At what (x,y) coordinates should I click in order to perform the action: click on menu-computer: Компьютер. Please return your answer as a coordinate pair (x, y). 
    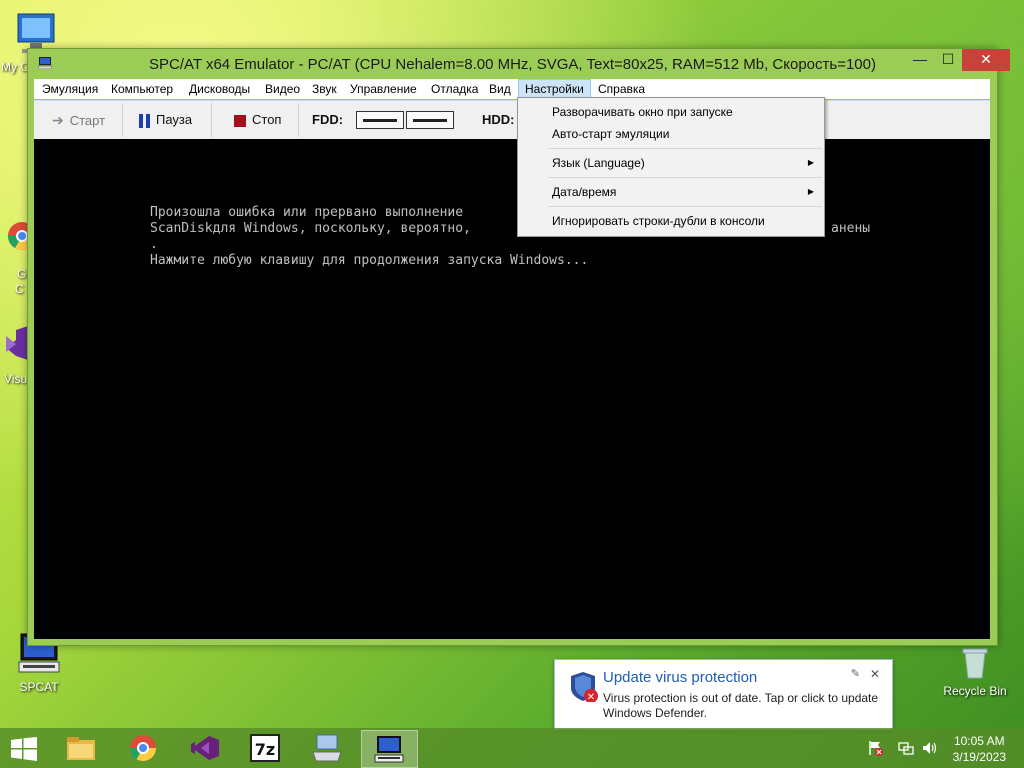
    Looking at the image, I should click on (142, 89).